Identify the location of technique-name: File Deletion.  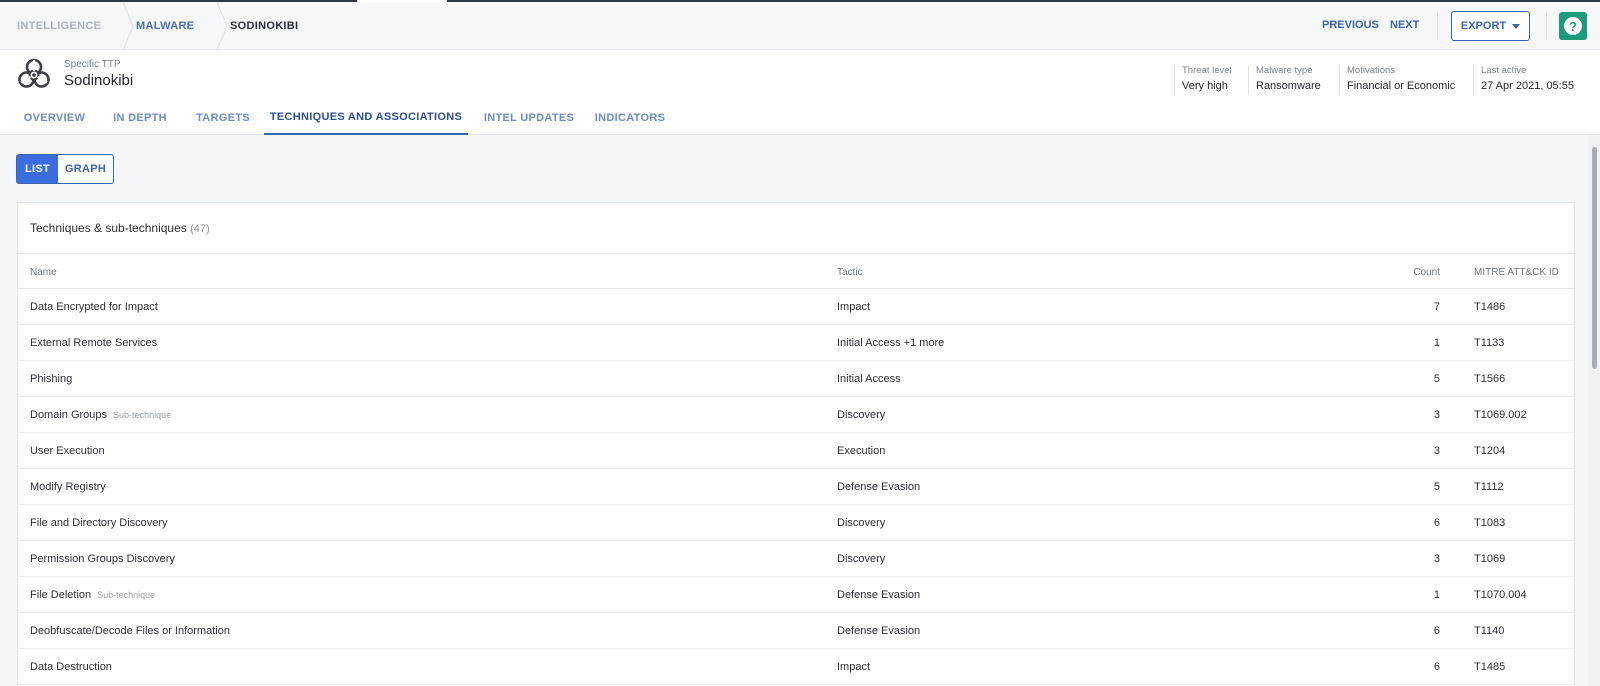
(61, 595).